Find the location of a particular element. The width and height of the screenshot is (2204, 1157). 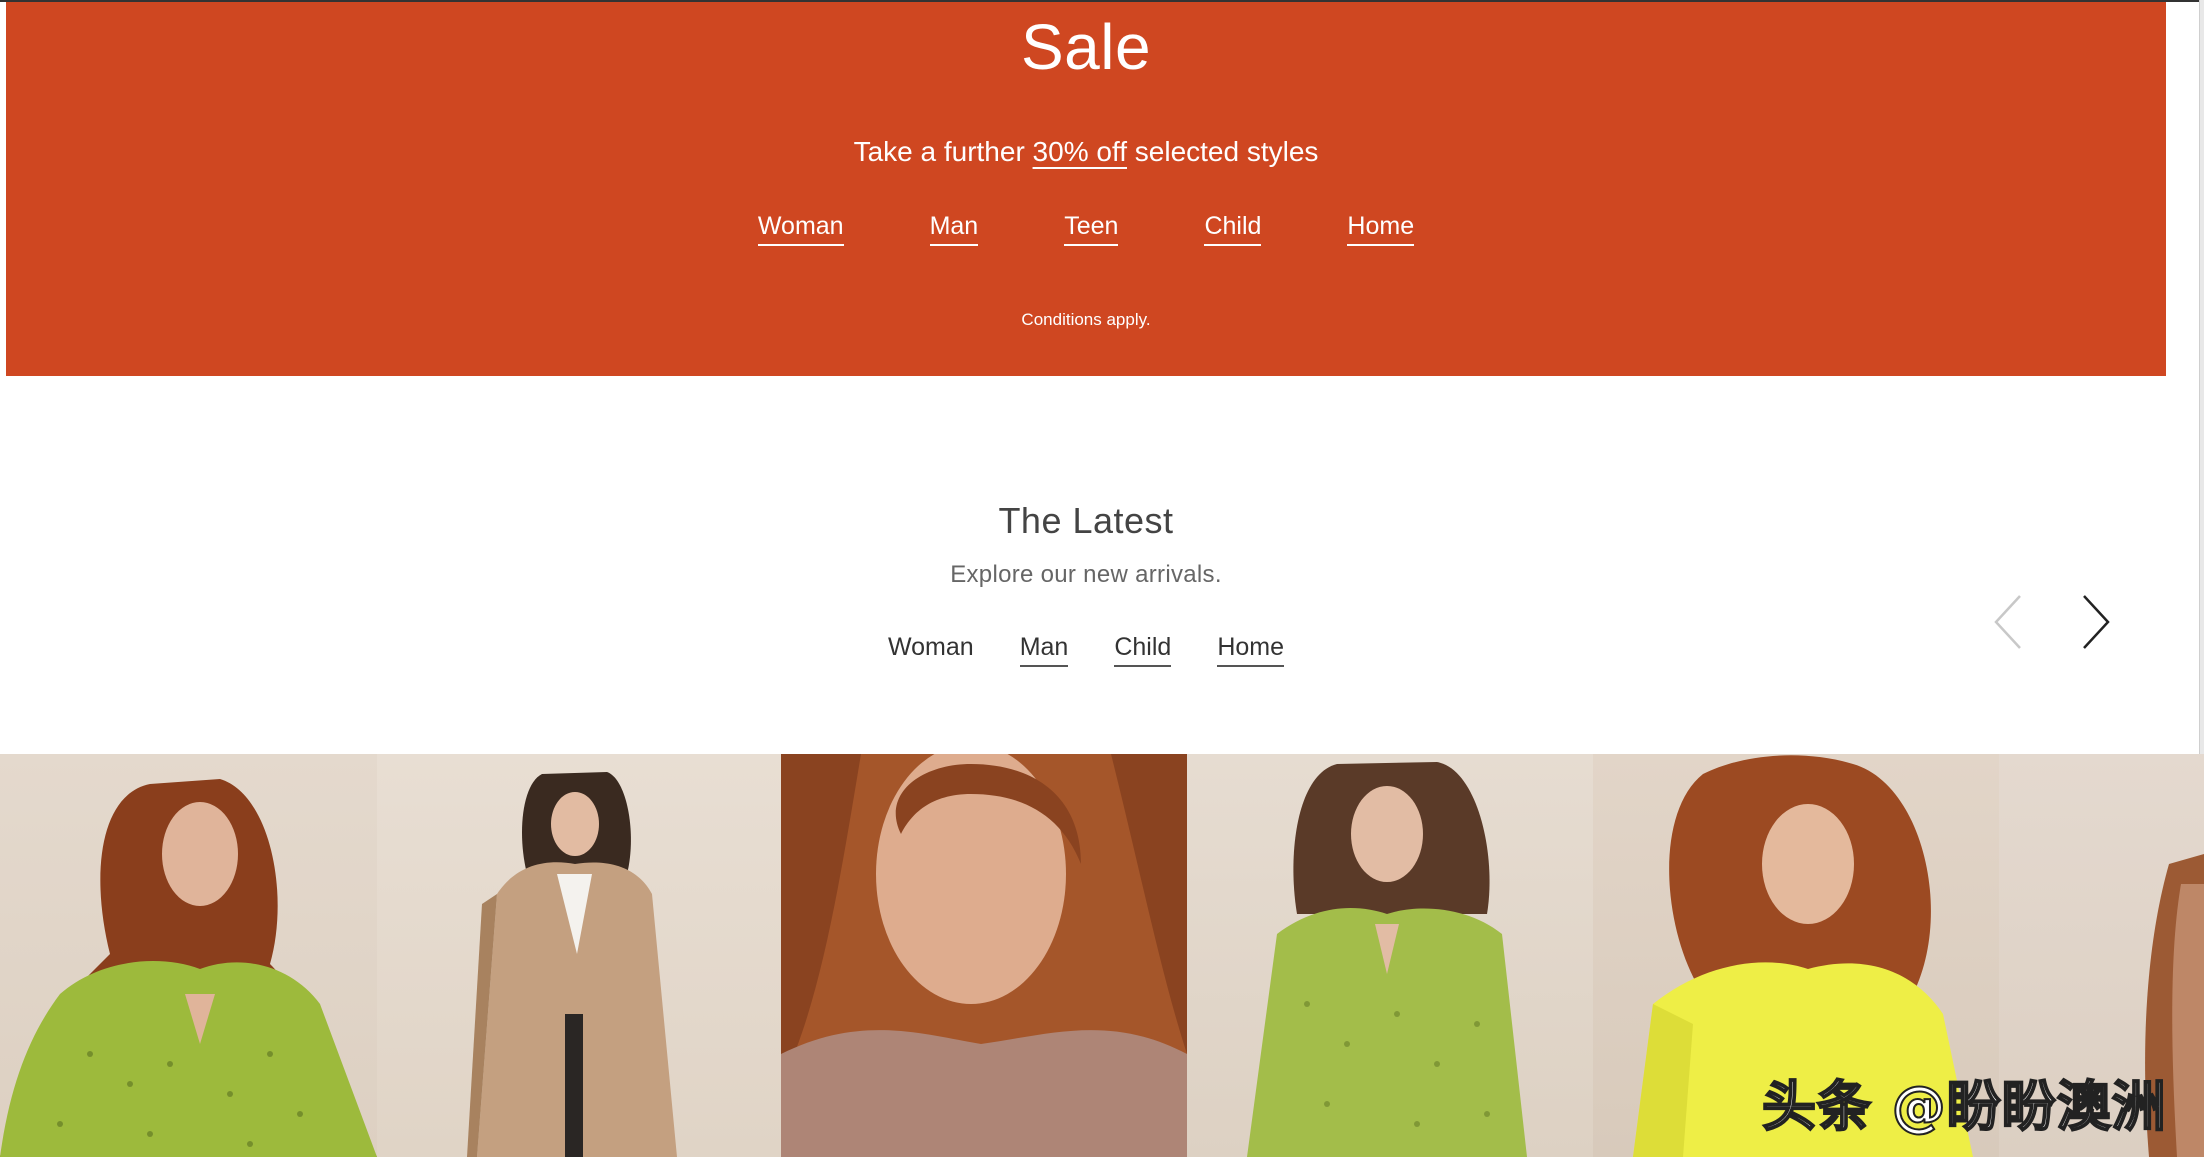

promo-prefix: Take a further is located at coordinates (943, 151).